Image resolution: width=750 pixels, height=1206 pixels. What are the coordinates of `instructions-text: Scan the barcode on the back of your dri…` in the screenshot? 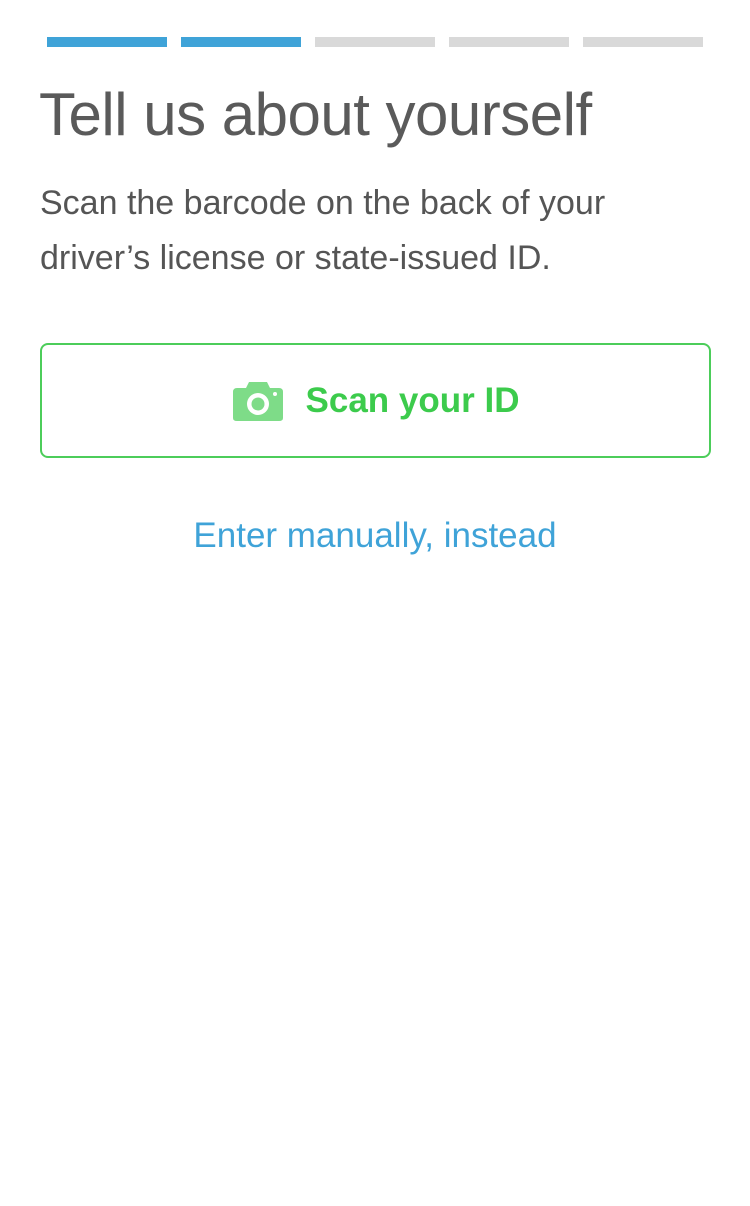 It's located at (323, 230).